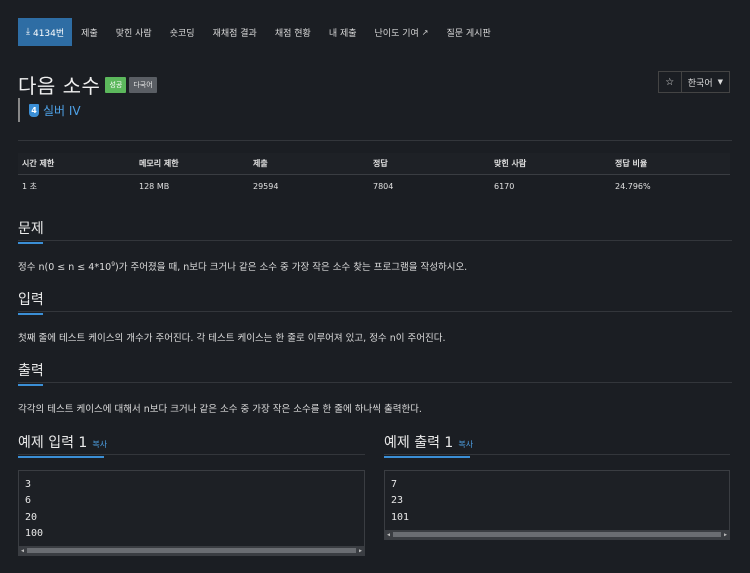 The height and width of the screenshot is (573, 750). What do you see at coordinates (633, 186) in the screenshot?
I see `table-cell: 24.796%` at bounding box center [633, 186].